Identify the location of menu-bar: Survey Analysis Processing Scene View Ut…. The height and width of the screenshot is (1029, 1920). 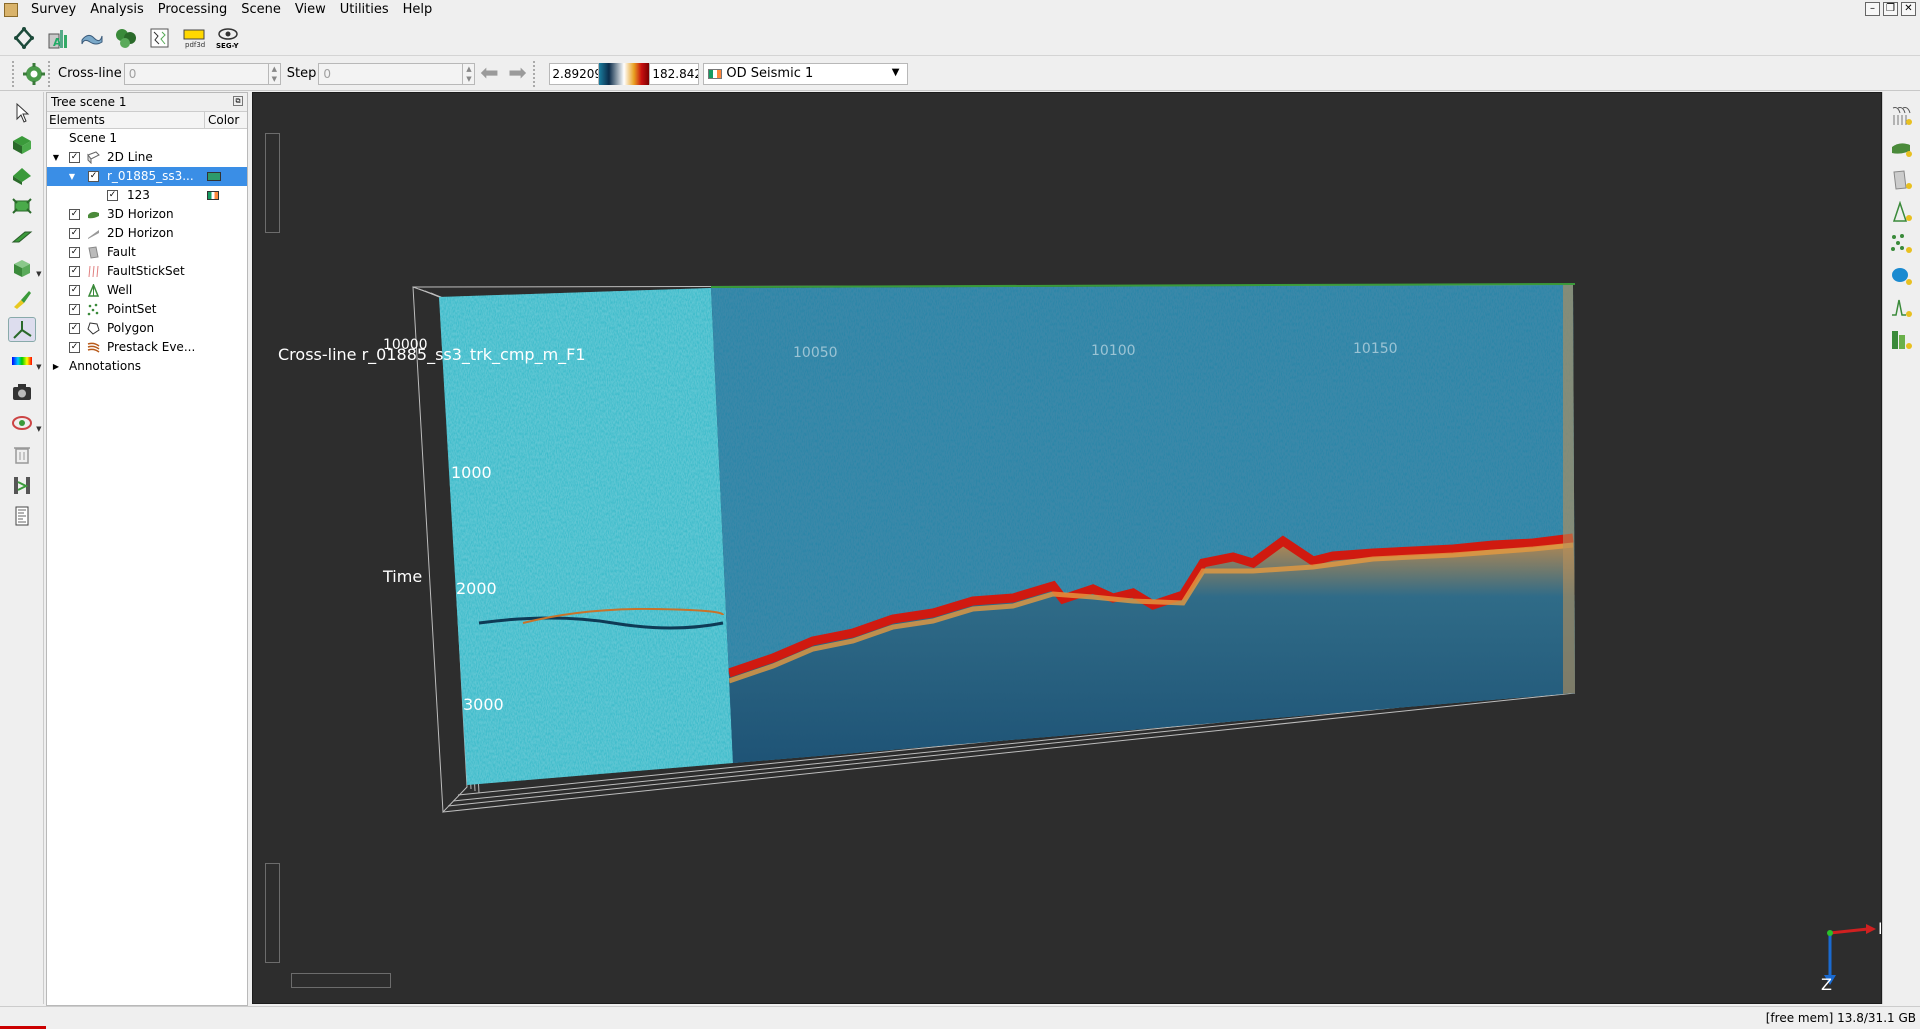
(960, 10).